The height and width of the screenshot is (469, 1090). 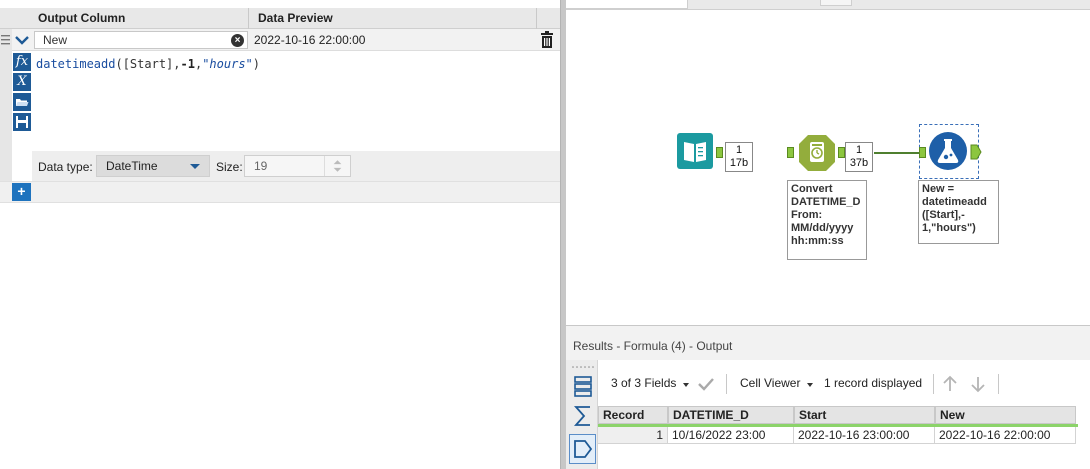 What do you see at coordinates (583, 416) in the screenshot?
I see `summary-icon` at bounding box center [583, 416].